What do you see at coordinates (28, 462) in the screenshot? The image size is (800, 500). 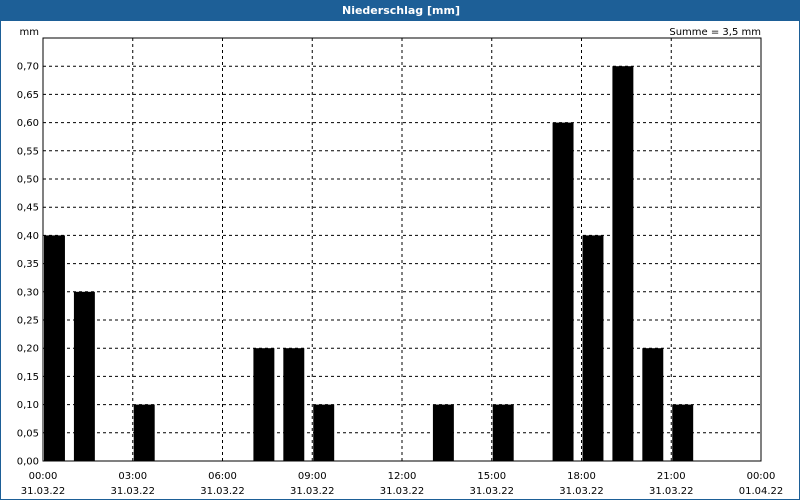 I see `y-tick-label: 0,00` at bounding box center [28, 462].